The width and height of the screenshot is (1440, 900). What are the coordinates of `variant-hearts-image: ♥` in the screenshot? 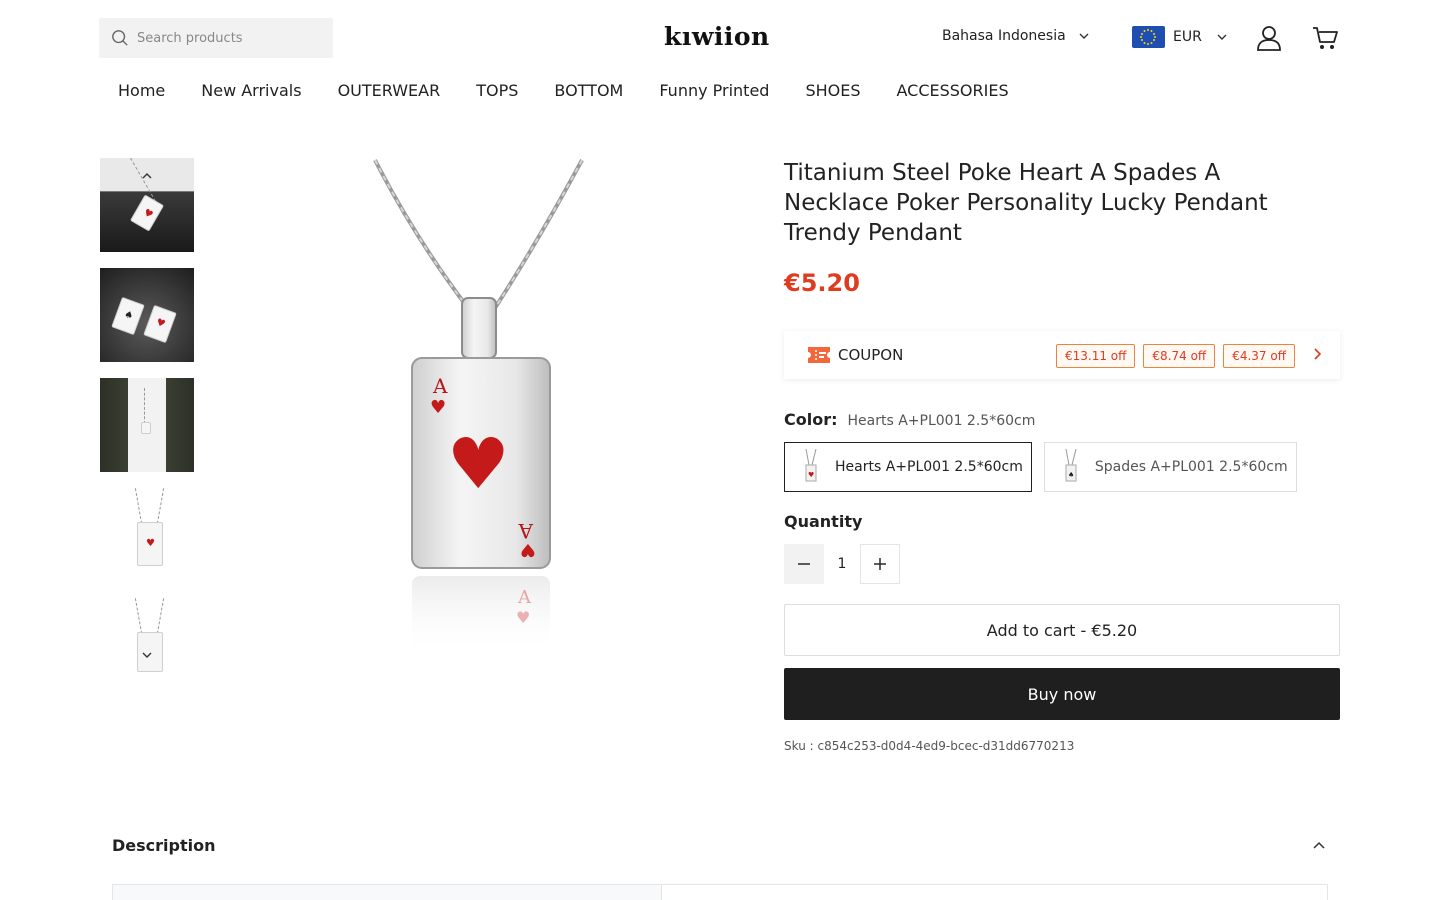 It's located at (811, 465).